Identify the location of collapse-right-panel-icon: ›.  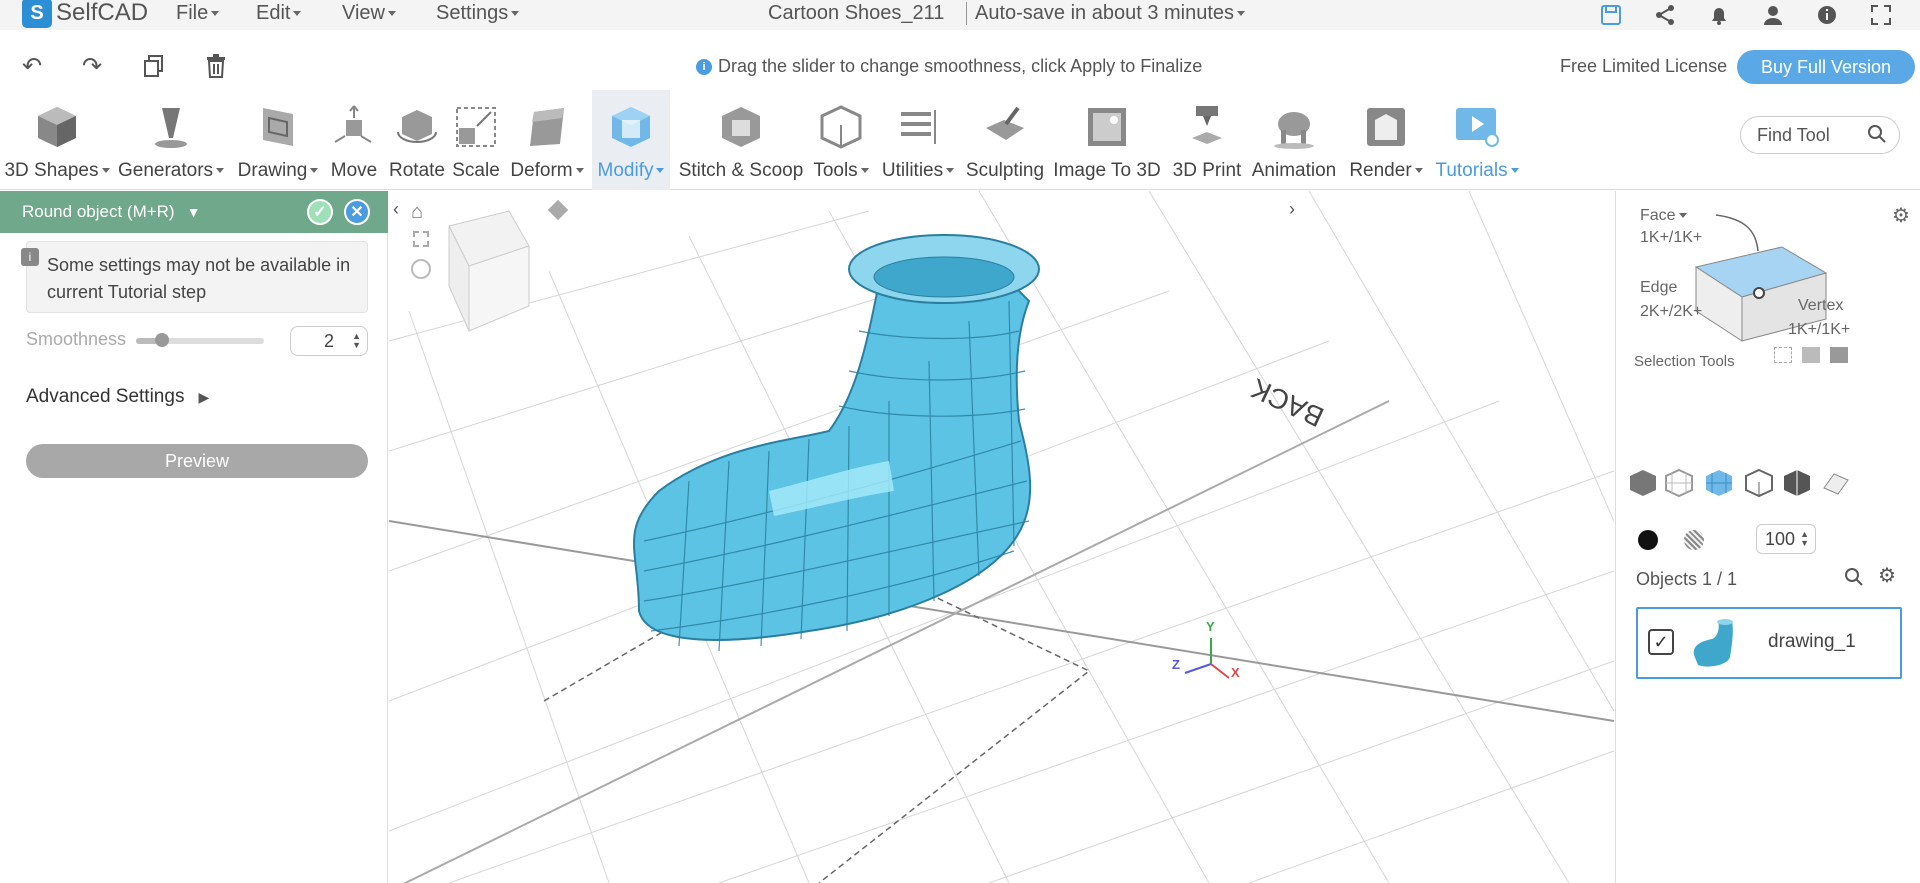
(1292, 209).